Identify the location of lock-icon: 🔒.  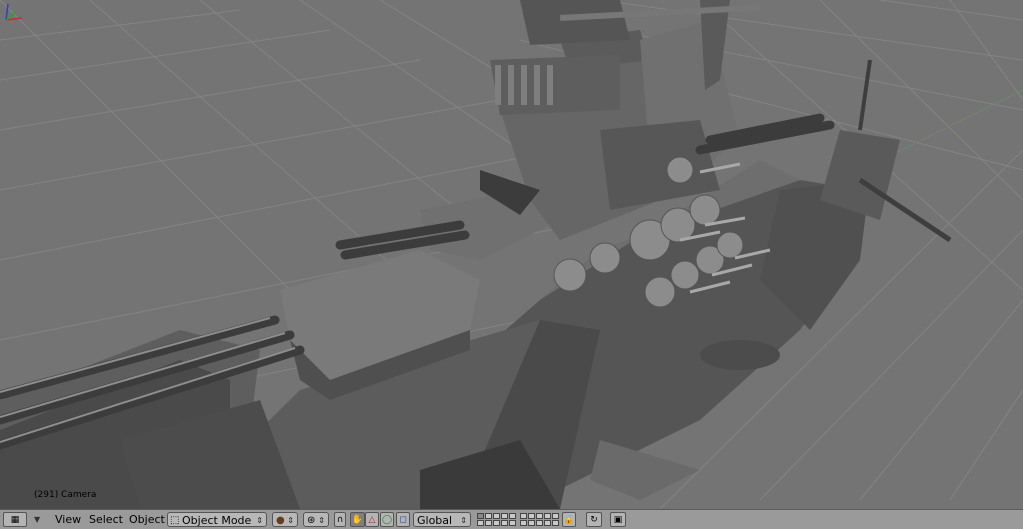
(569, 520).